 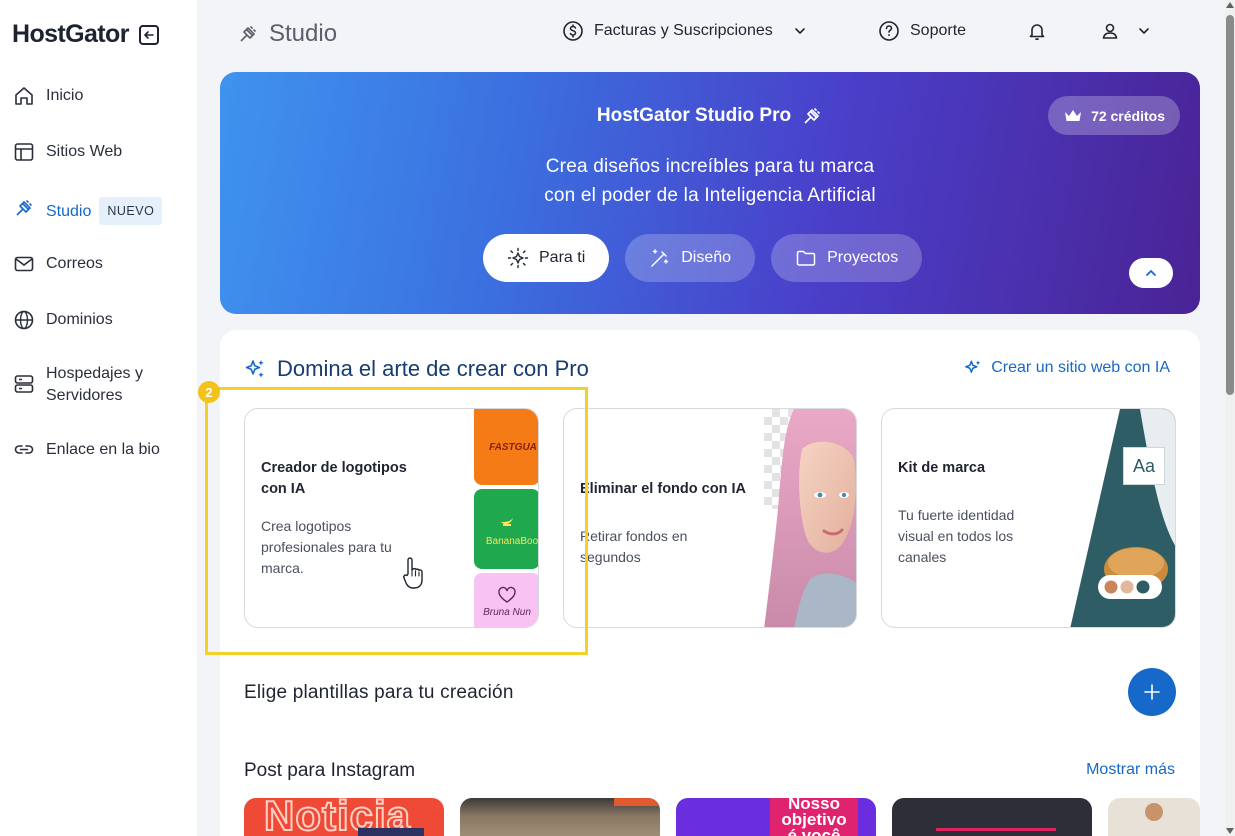 I want to click on logo-row: HostGator, so click(x=85, y=34).